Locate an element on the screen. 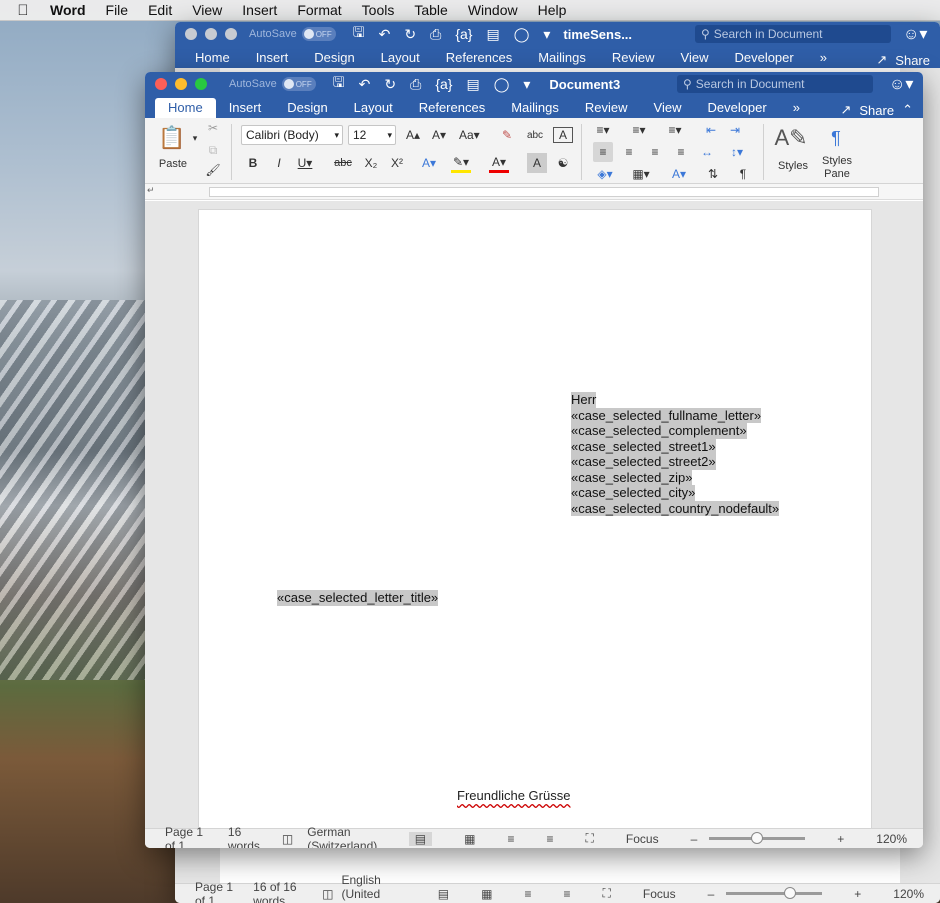 This screenshot has height=903, width=940. align-center-button: ≡ is located at coordinates (629, 152).